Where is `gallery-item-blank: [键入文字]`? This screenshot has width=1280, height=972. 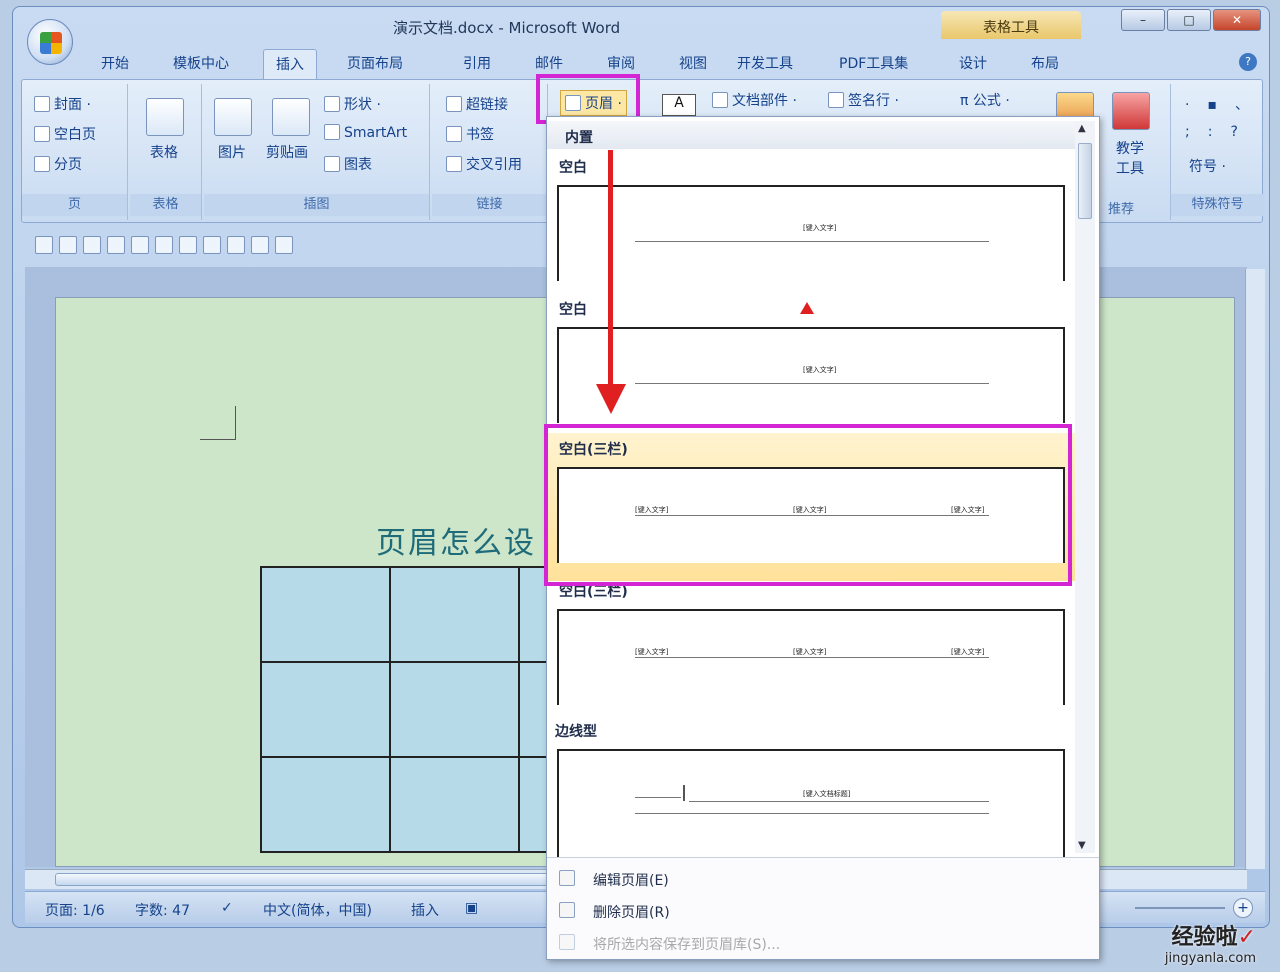
gallery-item-blank: [键入文字] is located at coordinates (811, 233).